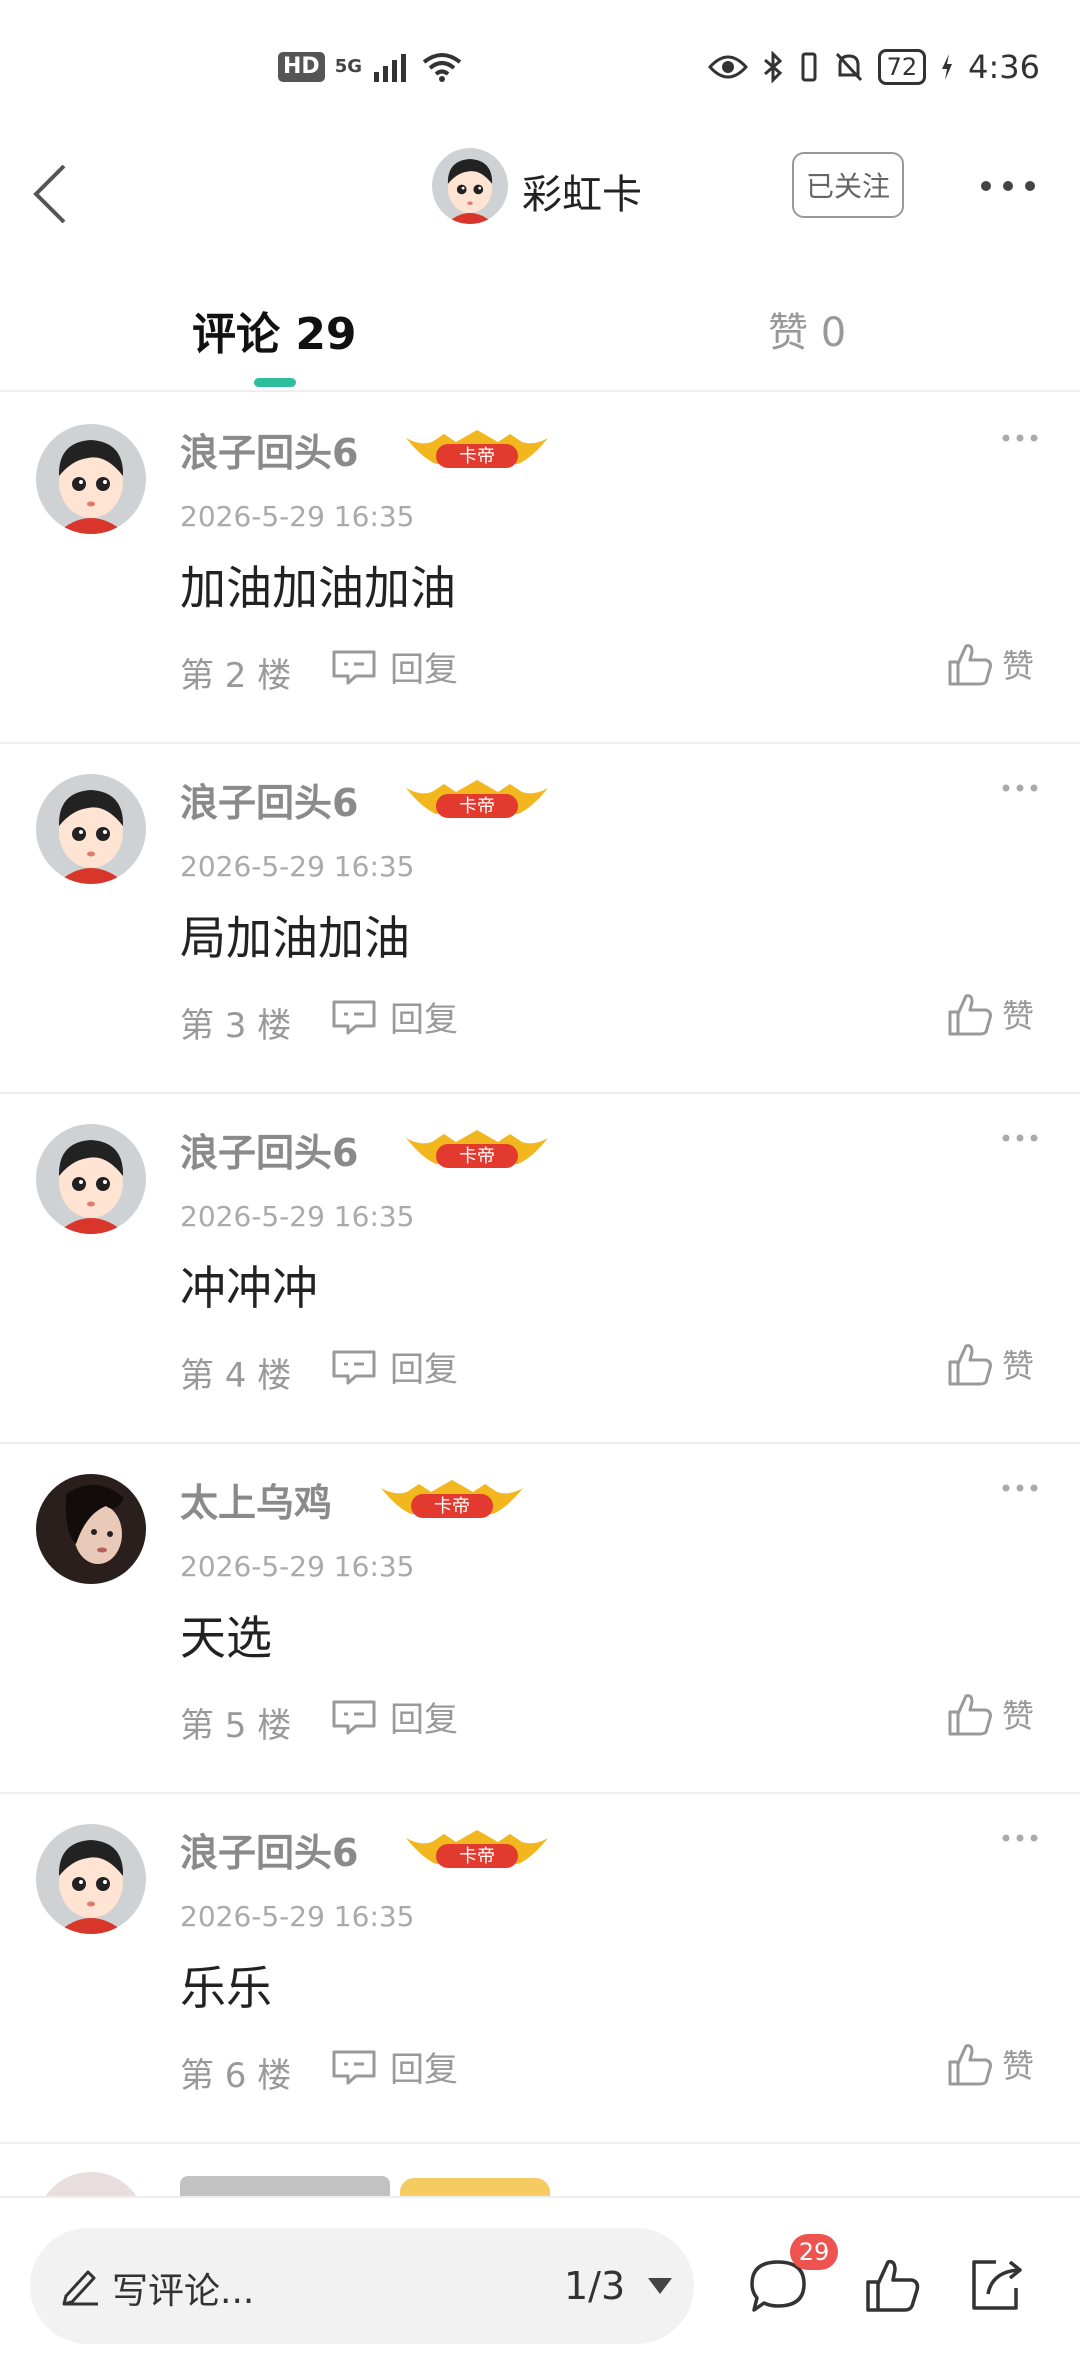  I want to click on tab-comments: 评论 29, so click(274, 330).